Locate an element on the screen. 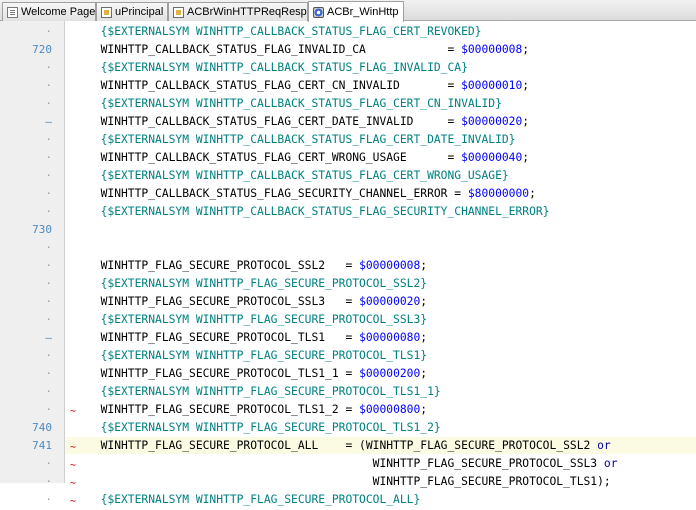 The width and height of the screenshot is (696, 510). code-line: WINHTTP_FLAG_SECURE_PROTOCOL_TLS1); is located at coordinates (349, 481).